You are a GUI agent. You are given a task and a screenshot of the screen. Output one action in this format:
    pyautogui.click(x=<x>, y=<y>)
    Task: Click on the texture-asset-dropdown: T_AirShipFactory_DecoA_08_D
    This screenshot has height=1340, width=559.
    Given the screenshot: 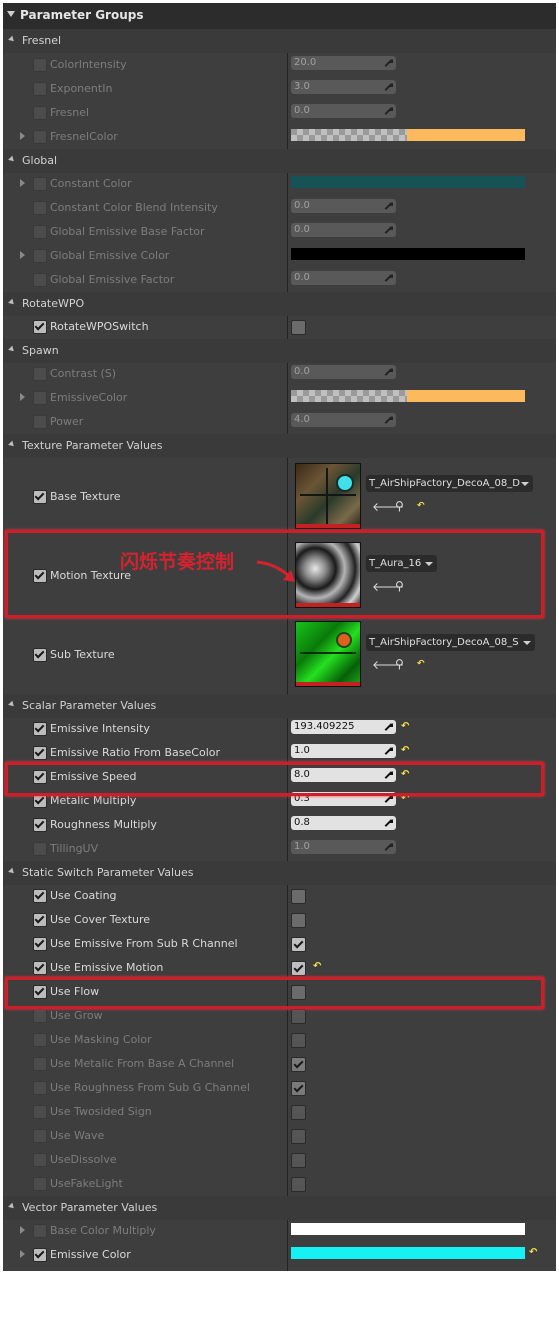 What is the action you would take?
    pyautogui.click(x=449, y=483)
    